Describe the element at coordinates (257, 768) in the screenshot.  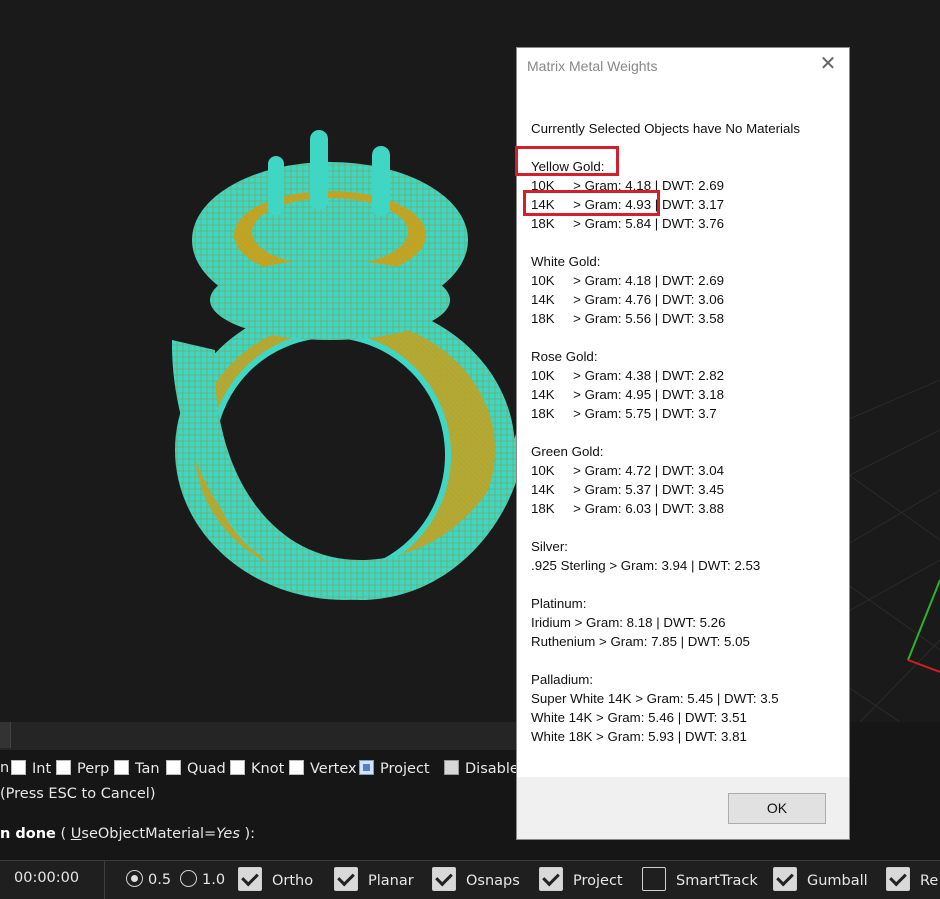
I see `osnap-knot: Knot` at that location.